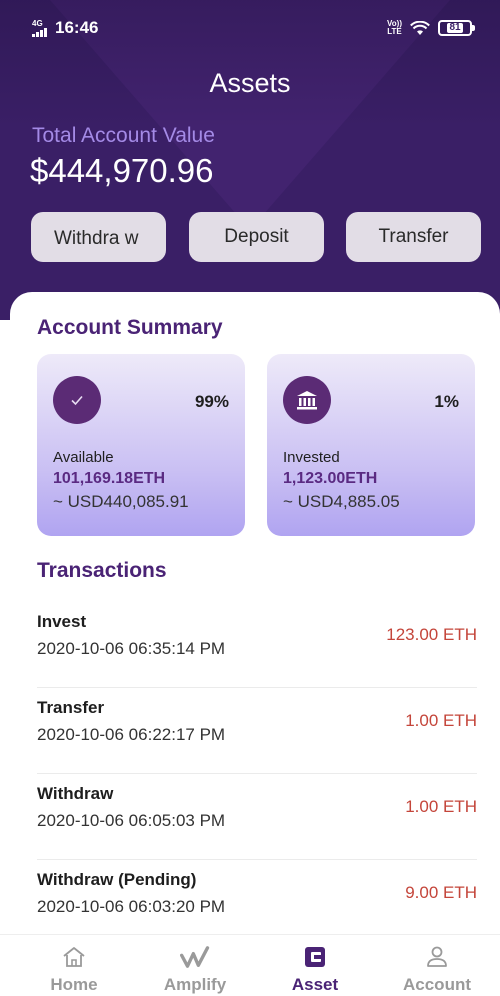 The image size is (500, 996). What do you see at coordinates (109, 478) in the screenshot?
I see `available-amount: 101,169.18ETH` at bounding box center [109, 478].